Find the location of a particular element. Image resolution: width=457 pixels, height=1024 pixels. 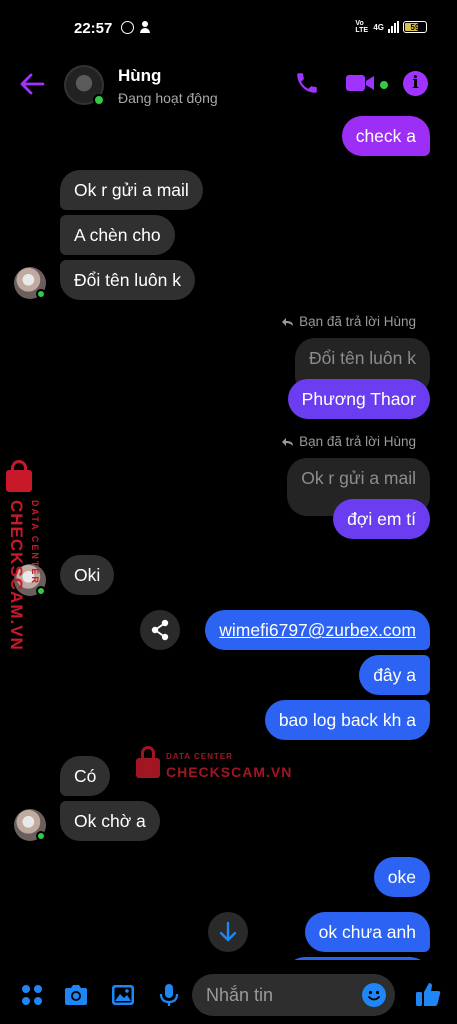

microphone-icon is located at coordinates (169, 995).